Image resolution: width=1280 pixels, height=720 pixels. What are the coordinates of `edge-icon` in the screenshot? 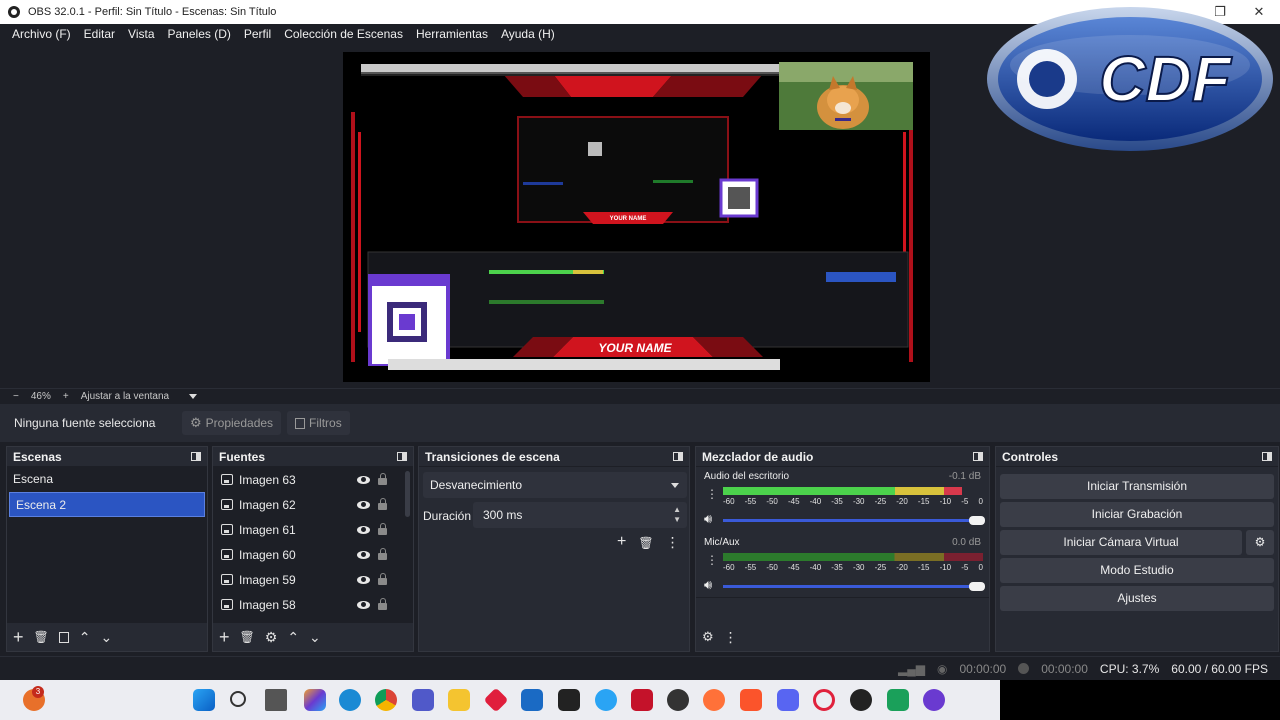 It's located at (350, 700).